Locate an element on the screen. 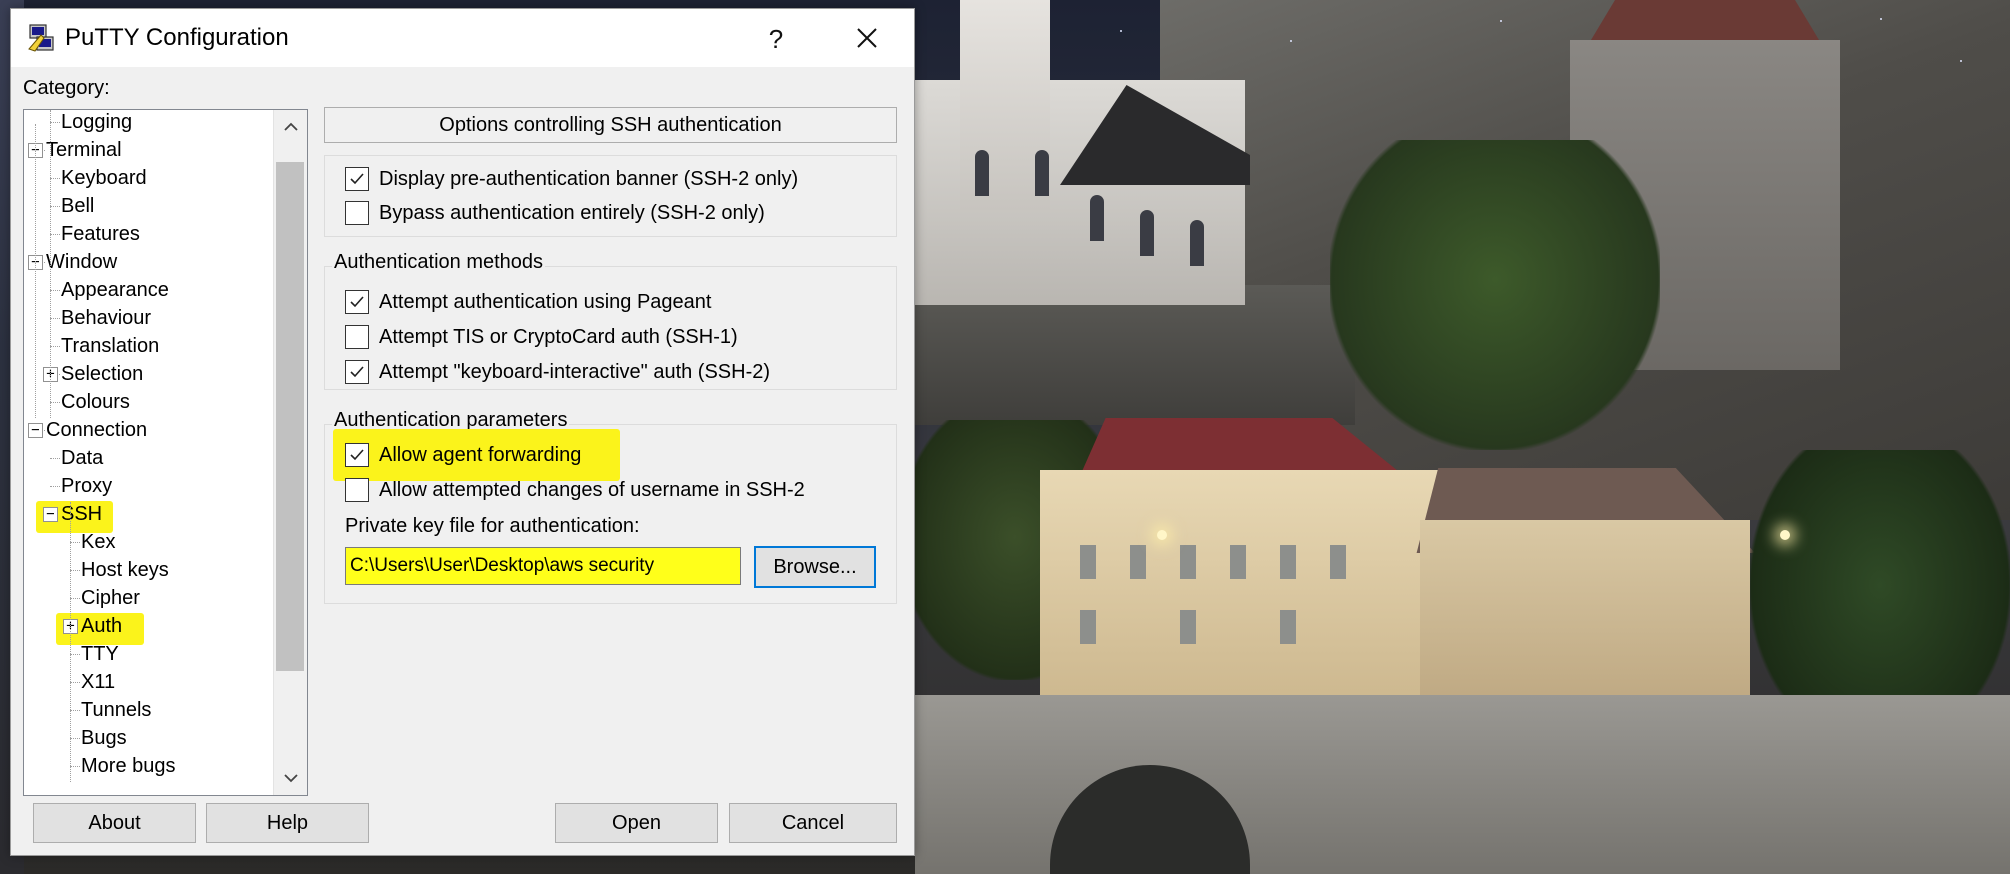 The height and width of the screenshot is (874, 2010). agent-forwarding-checkbox: Allow agent forwarding is located at coordinates (463, 455).